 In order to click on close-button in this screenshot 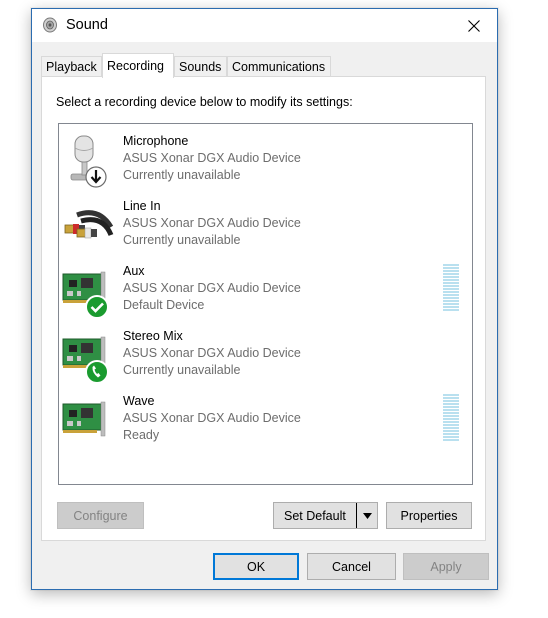, I will do `click(474, 25)`.